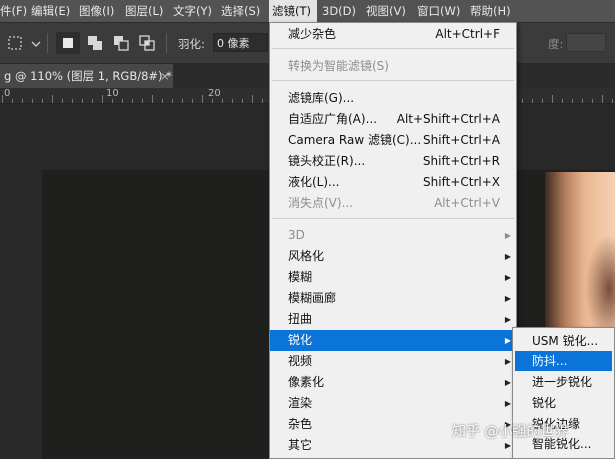 The width and height of the screenshot is (615, 459). Describe the element at coordinates (393, 161) in the screenshot. I see `menu-item-lens-correction: 镜头校正(R)... Shift+Ctrl+R` at that location.